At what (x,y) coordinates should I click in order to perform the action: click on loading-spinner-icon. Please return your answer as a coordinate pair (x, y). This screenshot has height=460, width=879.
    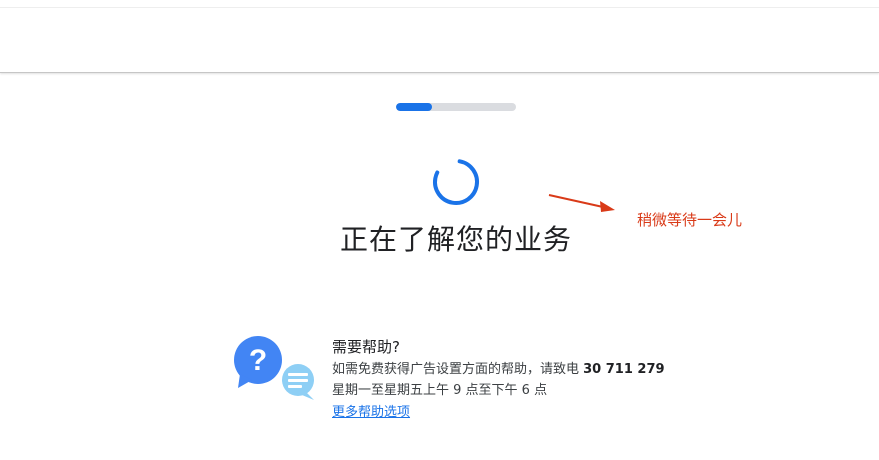
    Looking at the image, I should click on (456, 182).